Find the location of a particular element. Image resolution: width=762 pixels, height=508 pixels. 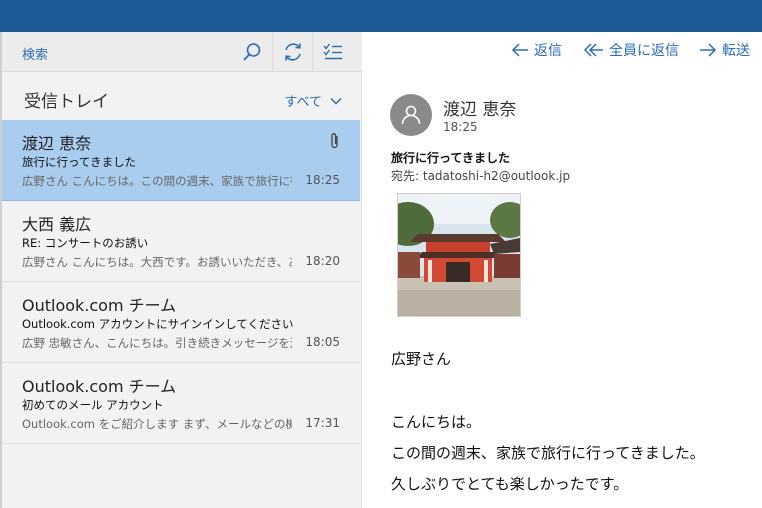

sync-button is located at coordinates (292, 52).